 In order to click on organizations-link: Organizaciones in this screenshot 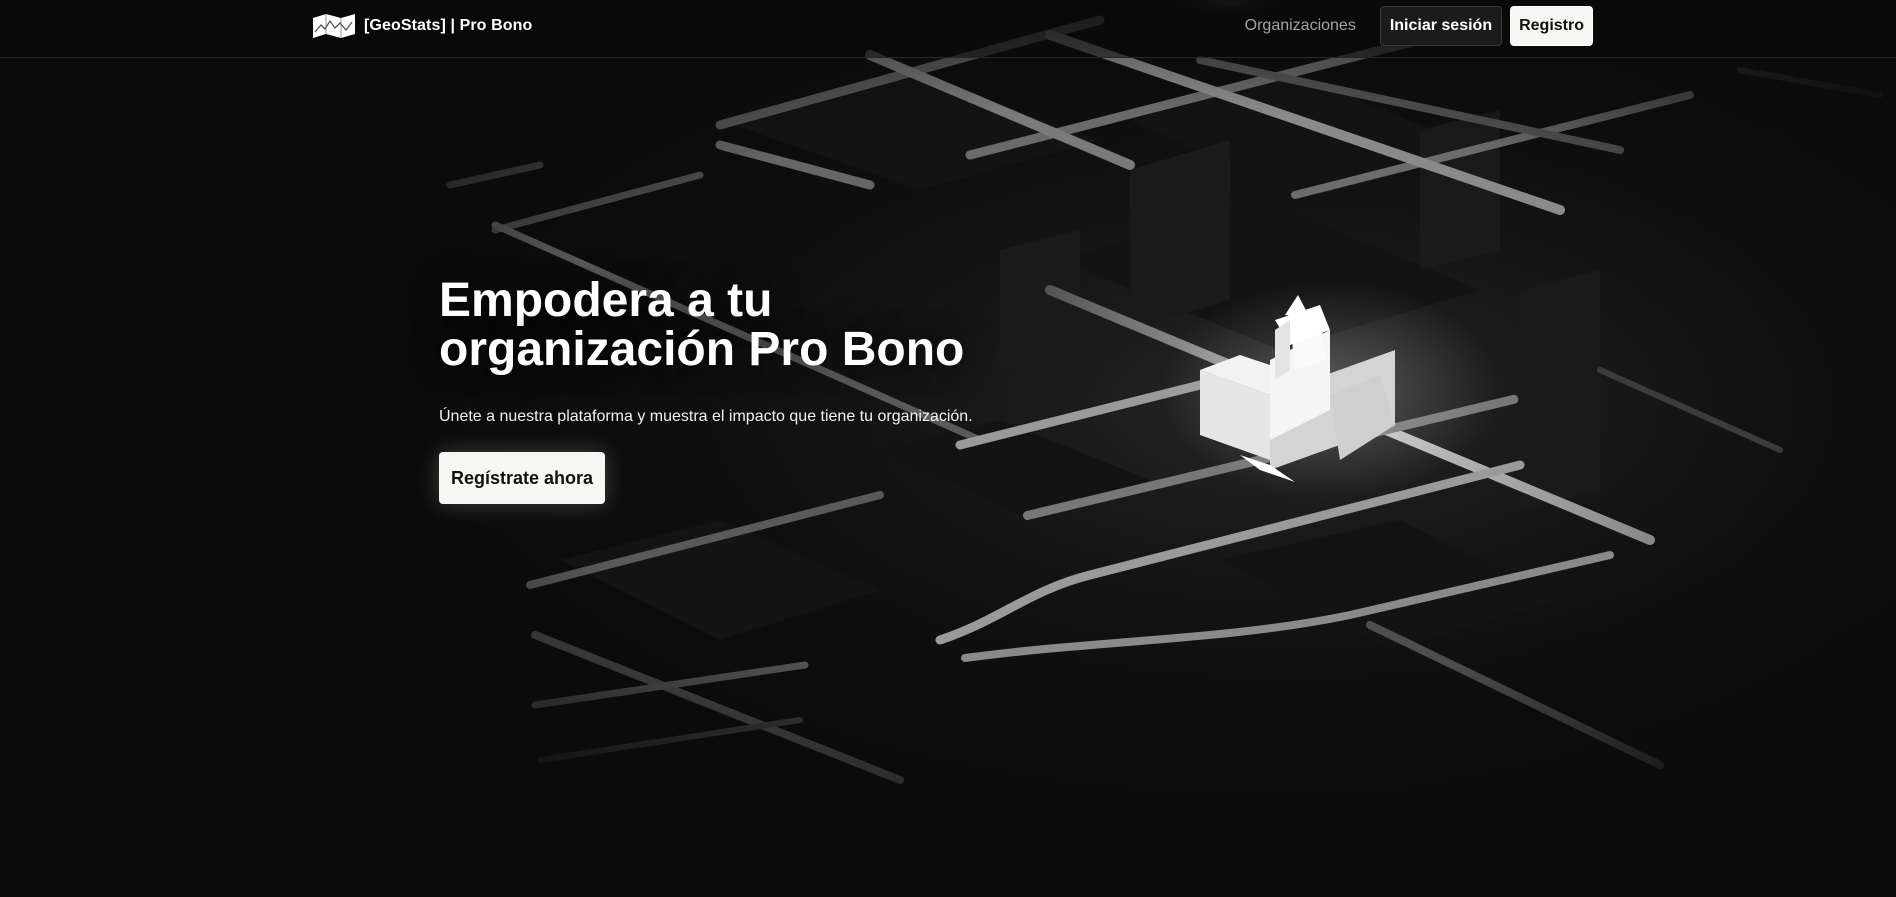, I will do `click(1300, 26)`.